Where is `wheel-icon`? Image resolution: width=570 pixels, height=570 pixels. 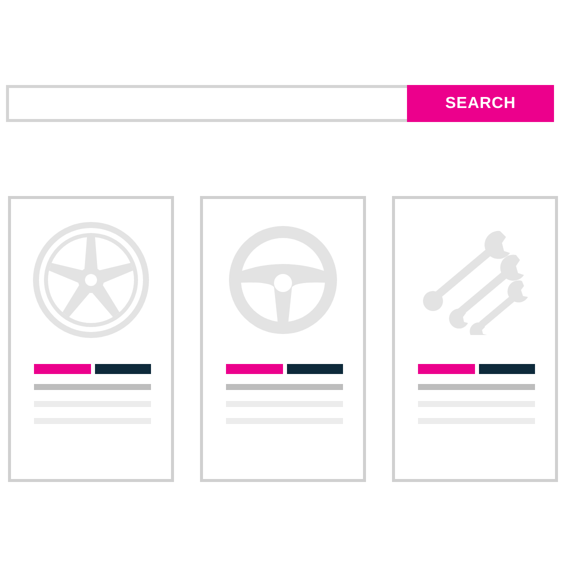
wheel-icon is located at coordinates (91, 280).